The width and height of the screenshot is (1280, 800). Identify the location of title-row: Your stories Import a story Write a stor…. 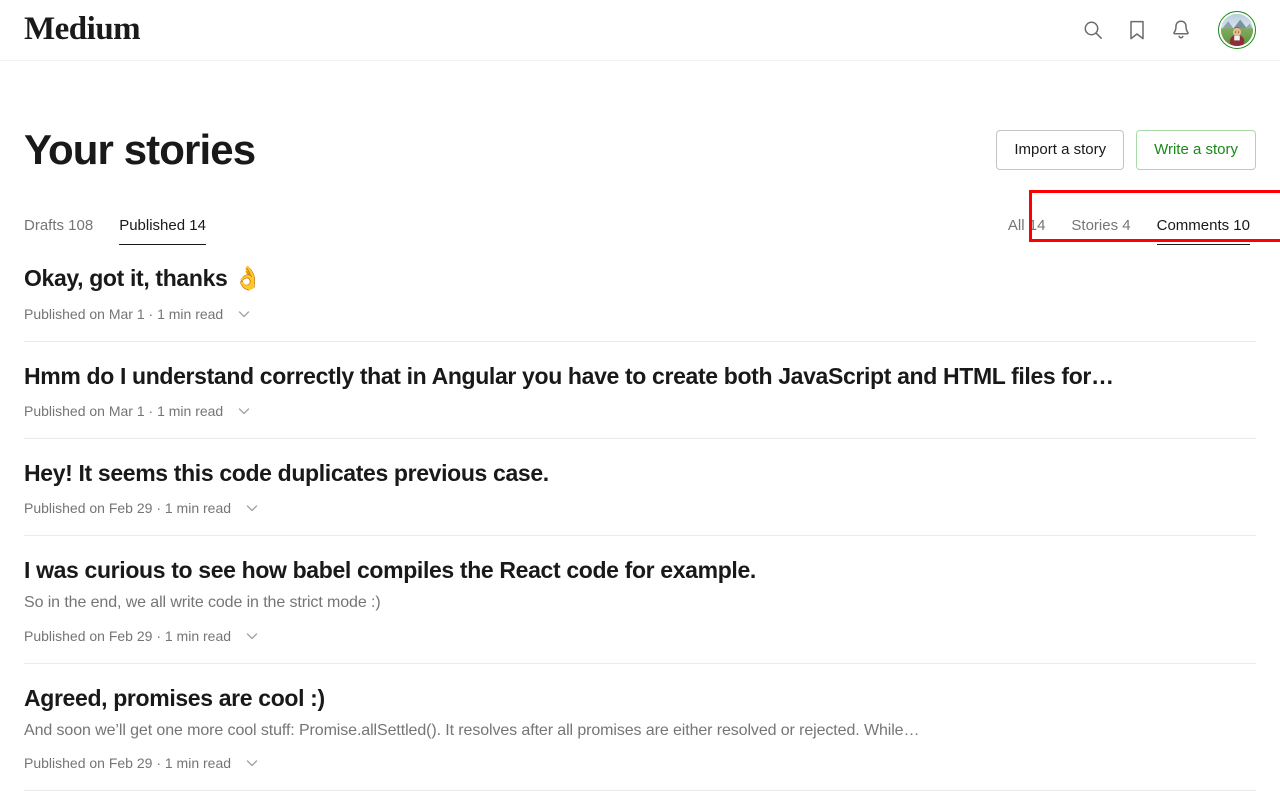
(640, 117).